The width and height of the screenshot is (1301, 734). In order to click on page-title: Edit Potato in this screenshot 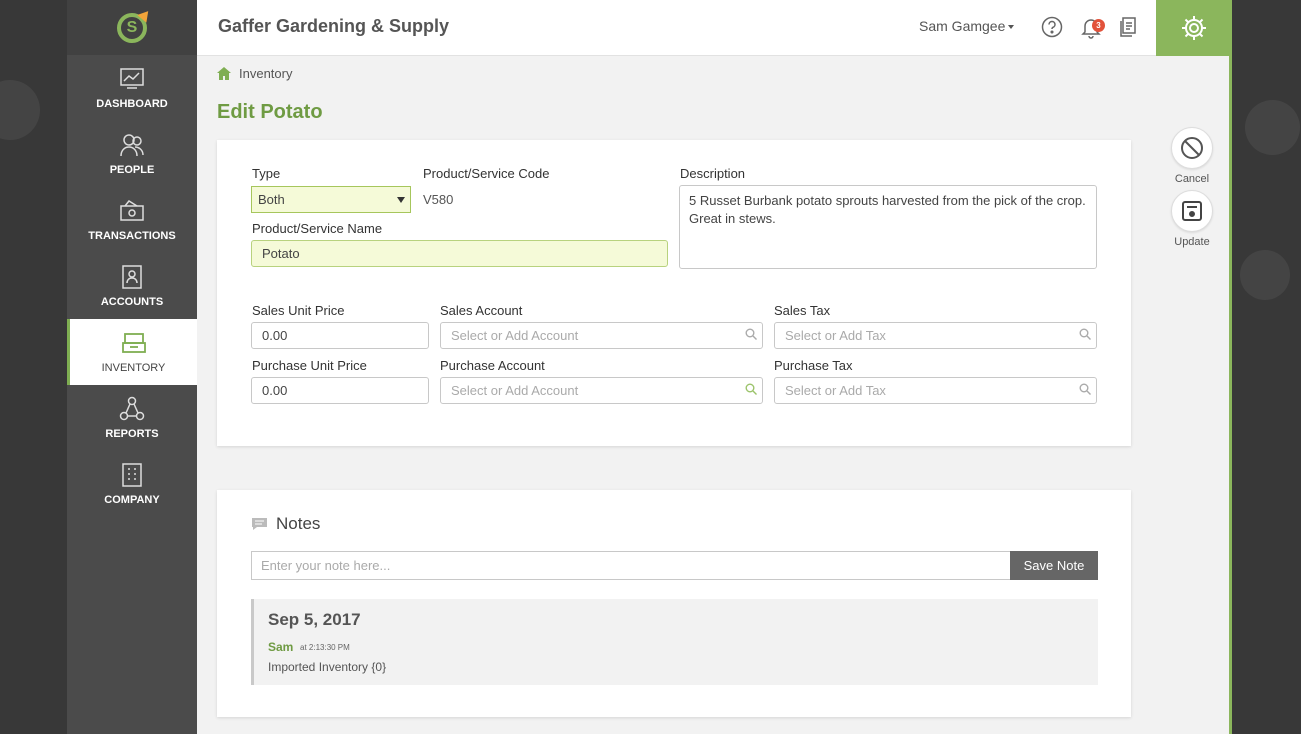, I will do `click(270, 112)`.